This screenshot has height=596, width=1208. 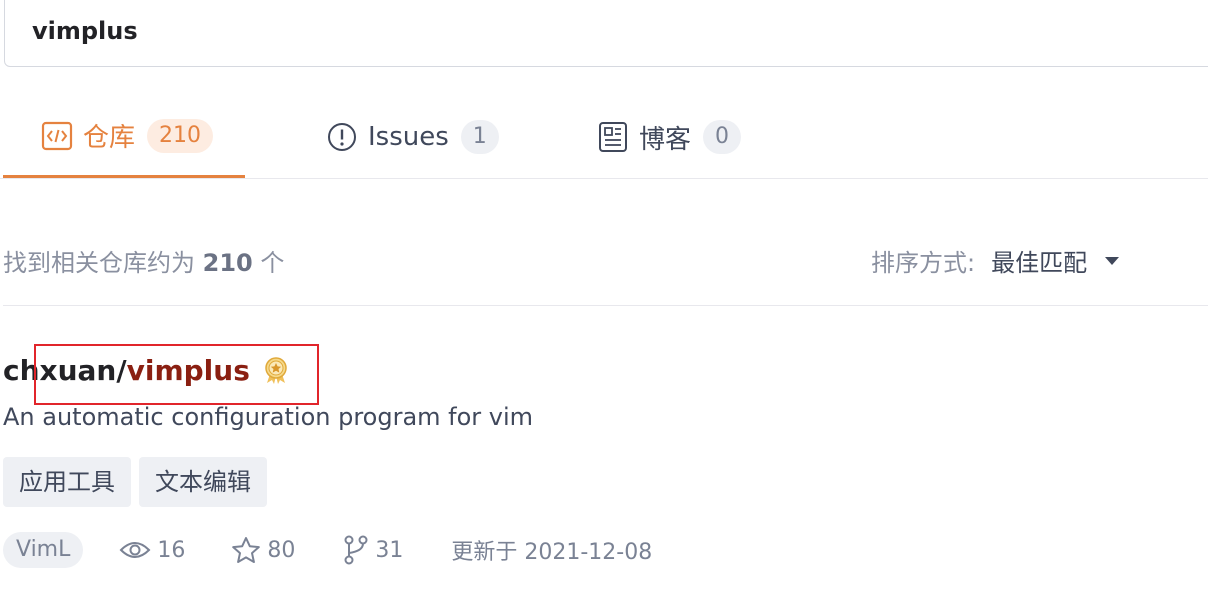 What do you see at coordinates (1112, 260) in the screenshot?
I see `caret-down-icon` at bounding box center [1112, 260].